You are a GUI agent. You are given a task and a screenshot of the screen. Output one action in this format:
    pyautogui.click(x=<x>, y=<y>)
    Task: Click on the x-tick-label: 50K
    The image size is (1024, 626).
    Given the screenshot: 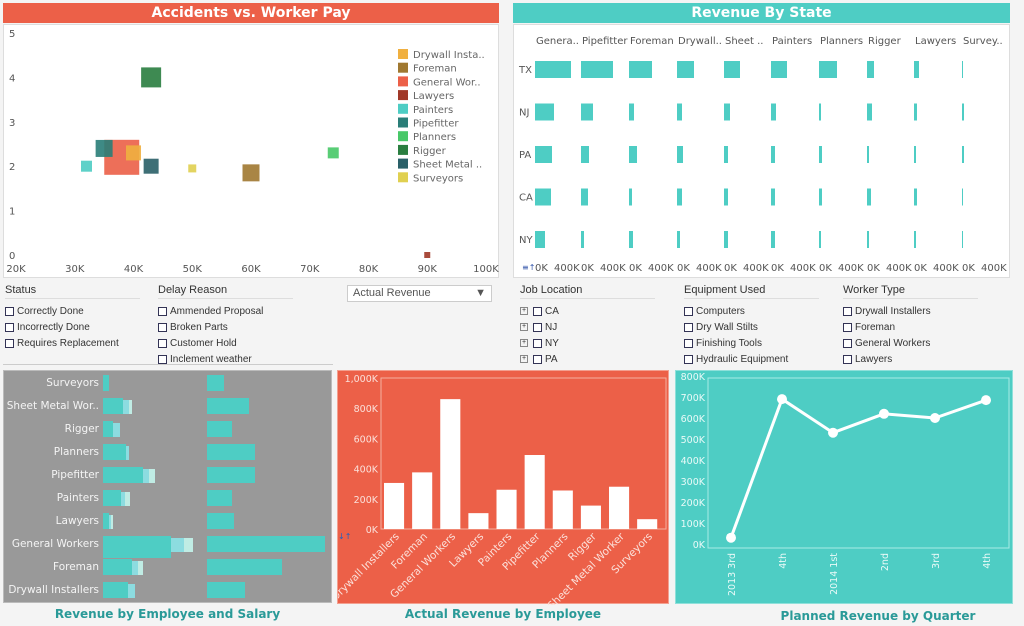 What is the action you would take?
    pyautogui.click(x=193, y=269)
    